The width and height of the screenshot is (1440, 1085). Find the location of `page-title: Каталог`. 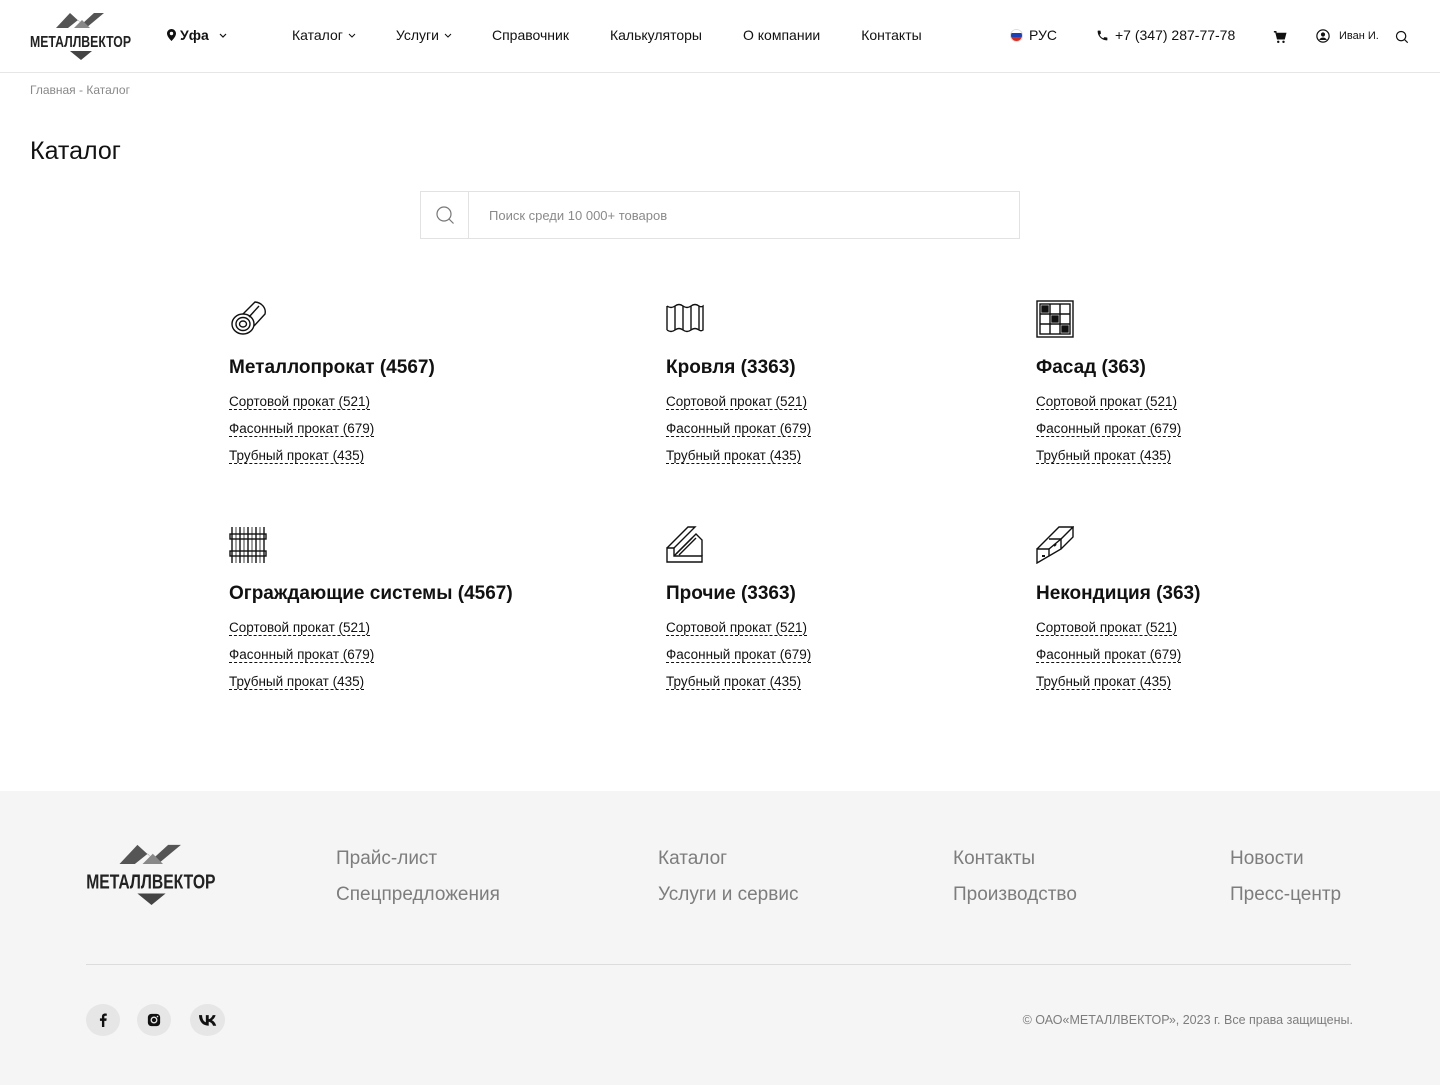

page-title: Каталог is located at coordinates (75, 151).